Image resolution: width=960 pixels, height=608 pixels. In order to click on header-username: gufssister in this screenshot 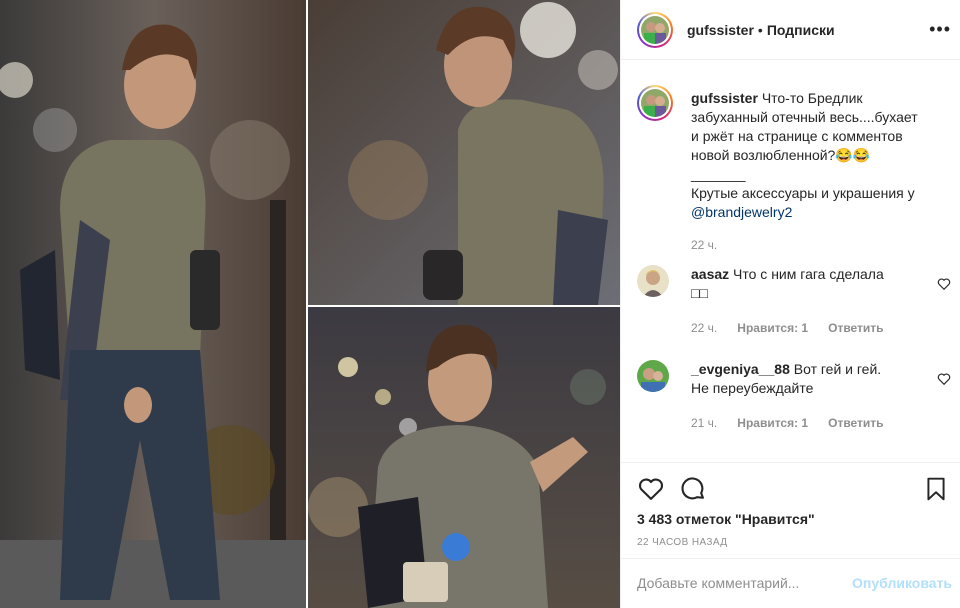, I will do `click(720, 30)`.